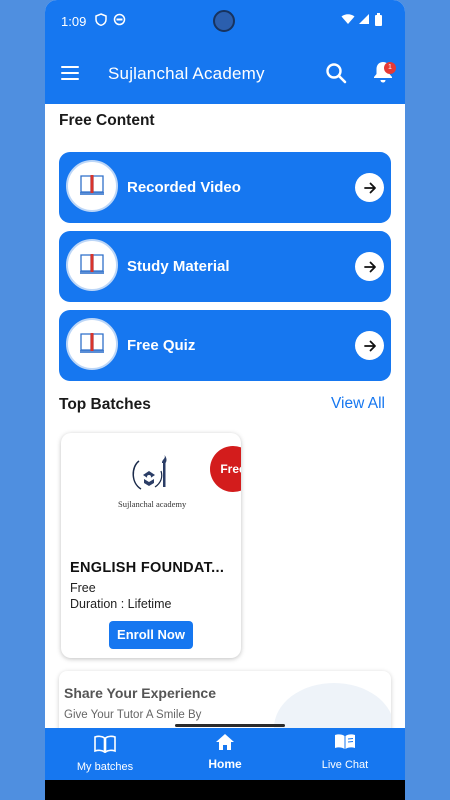 This screenshot has width=450, height=800. I want to click on batch-price: Free, so click(83, 588).